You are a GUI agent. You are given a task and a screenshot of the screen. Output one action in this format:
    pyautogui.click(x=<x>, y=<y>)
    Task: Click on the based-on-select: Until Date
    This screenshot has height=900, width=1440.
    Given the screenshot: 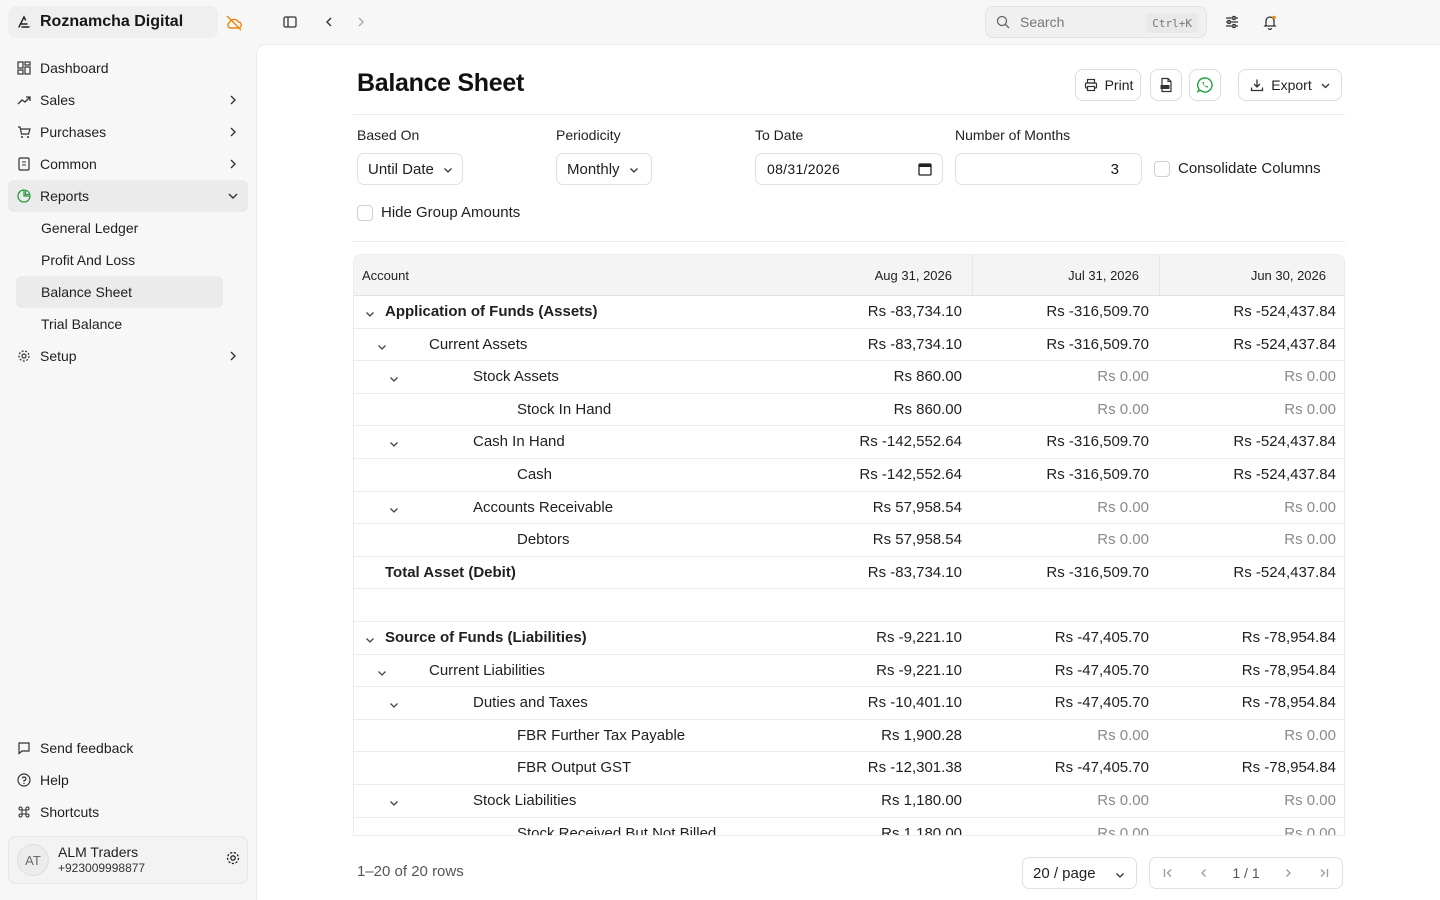 What is the action you would take?
    pyautogui.click(x=410, y=169)
    